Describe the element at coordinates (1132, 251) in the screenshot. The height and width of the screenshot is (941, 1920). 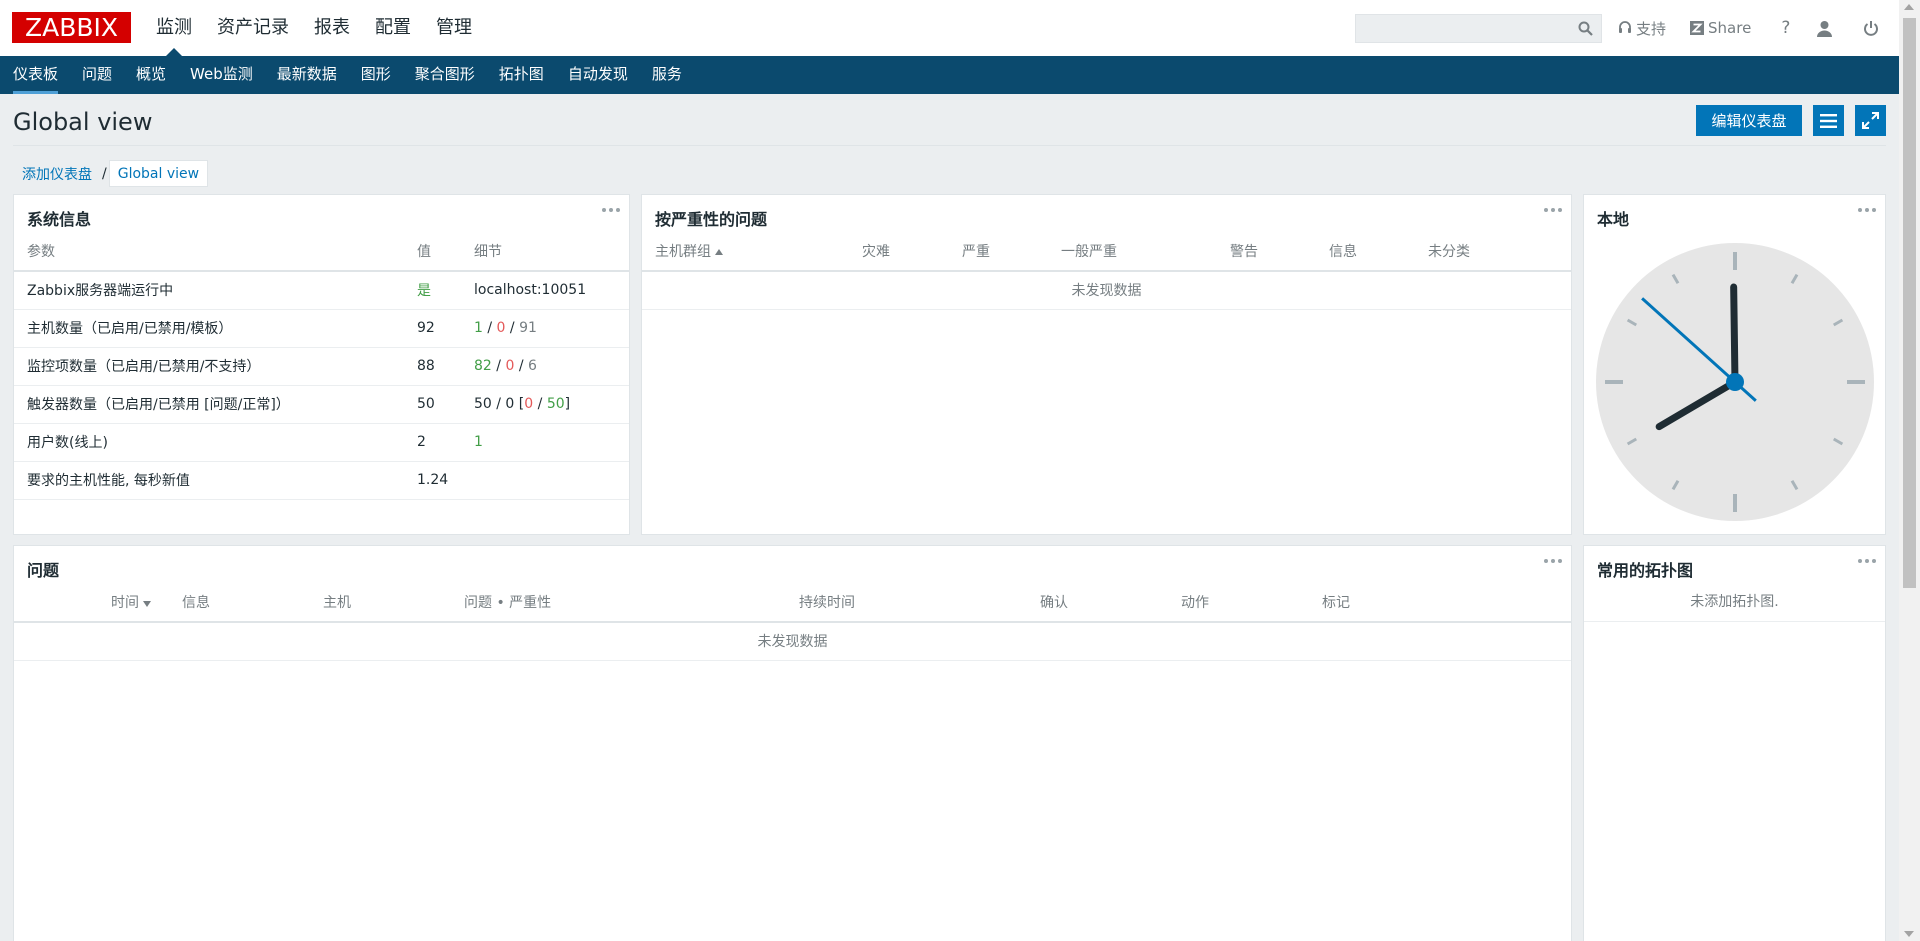
I see `column-header: 一般严重` at that location.